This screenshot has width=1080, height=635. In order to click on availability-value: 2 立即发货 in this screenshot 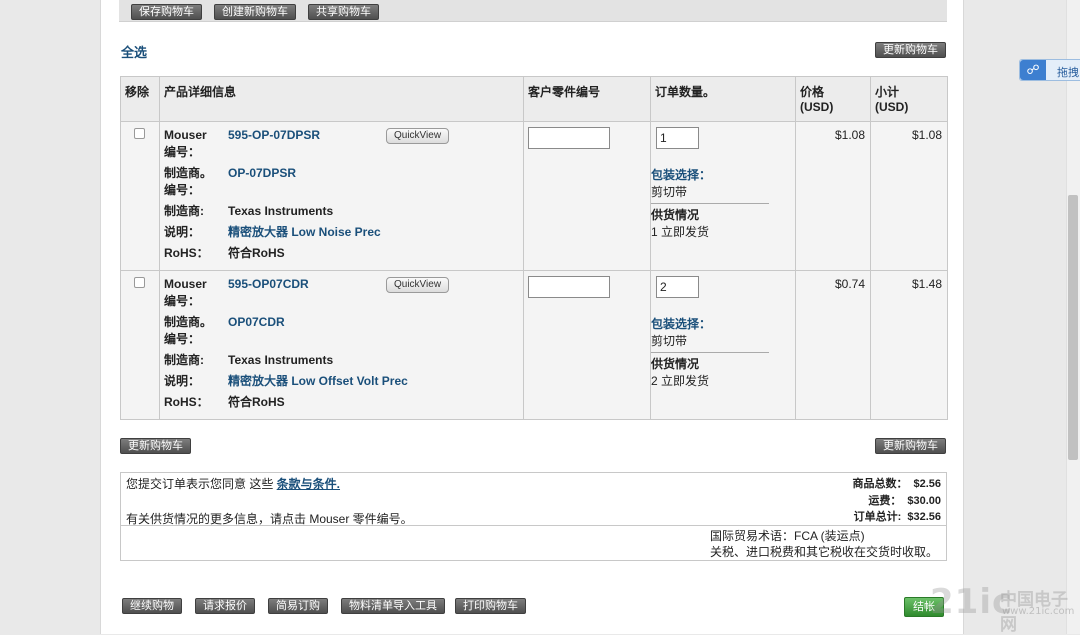, I will do `click(680, 381)`.